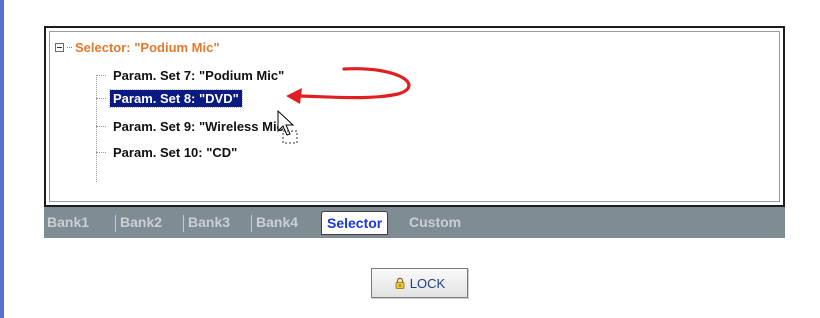  What do you see at coordinates (294, 96) in the screenshot?
I see `red-arrowhead` at bounding box center [294, 96].